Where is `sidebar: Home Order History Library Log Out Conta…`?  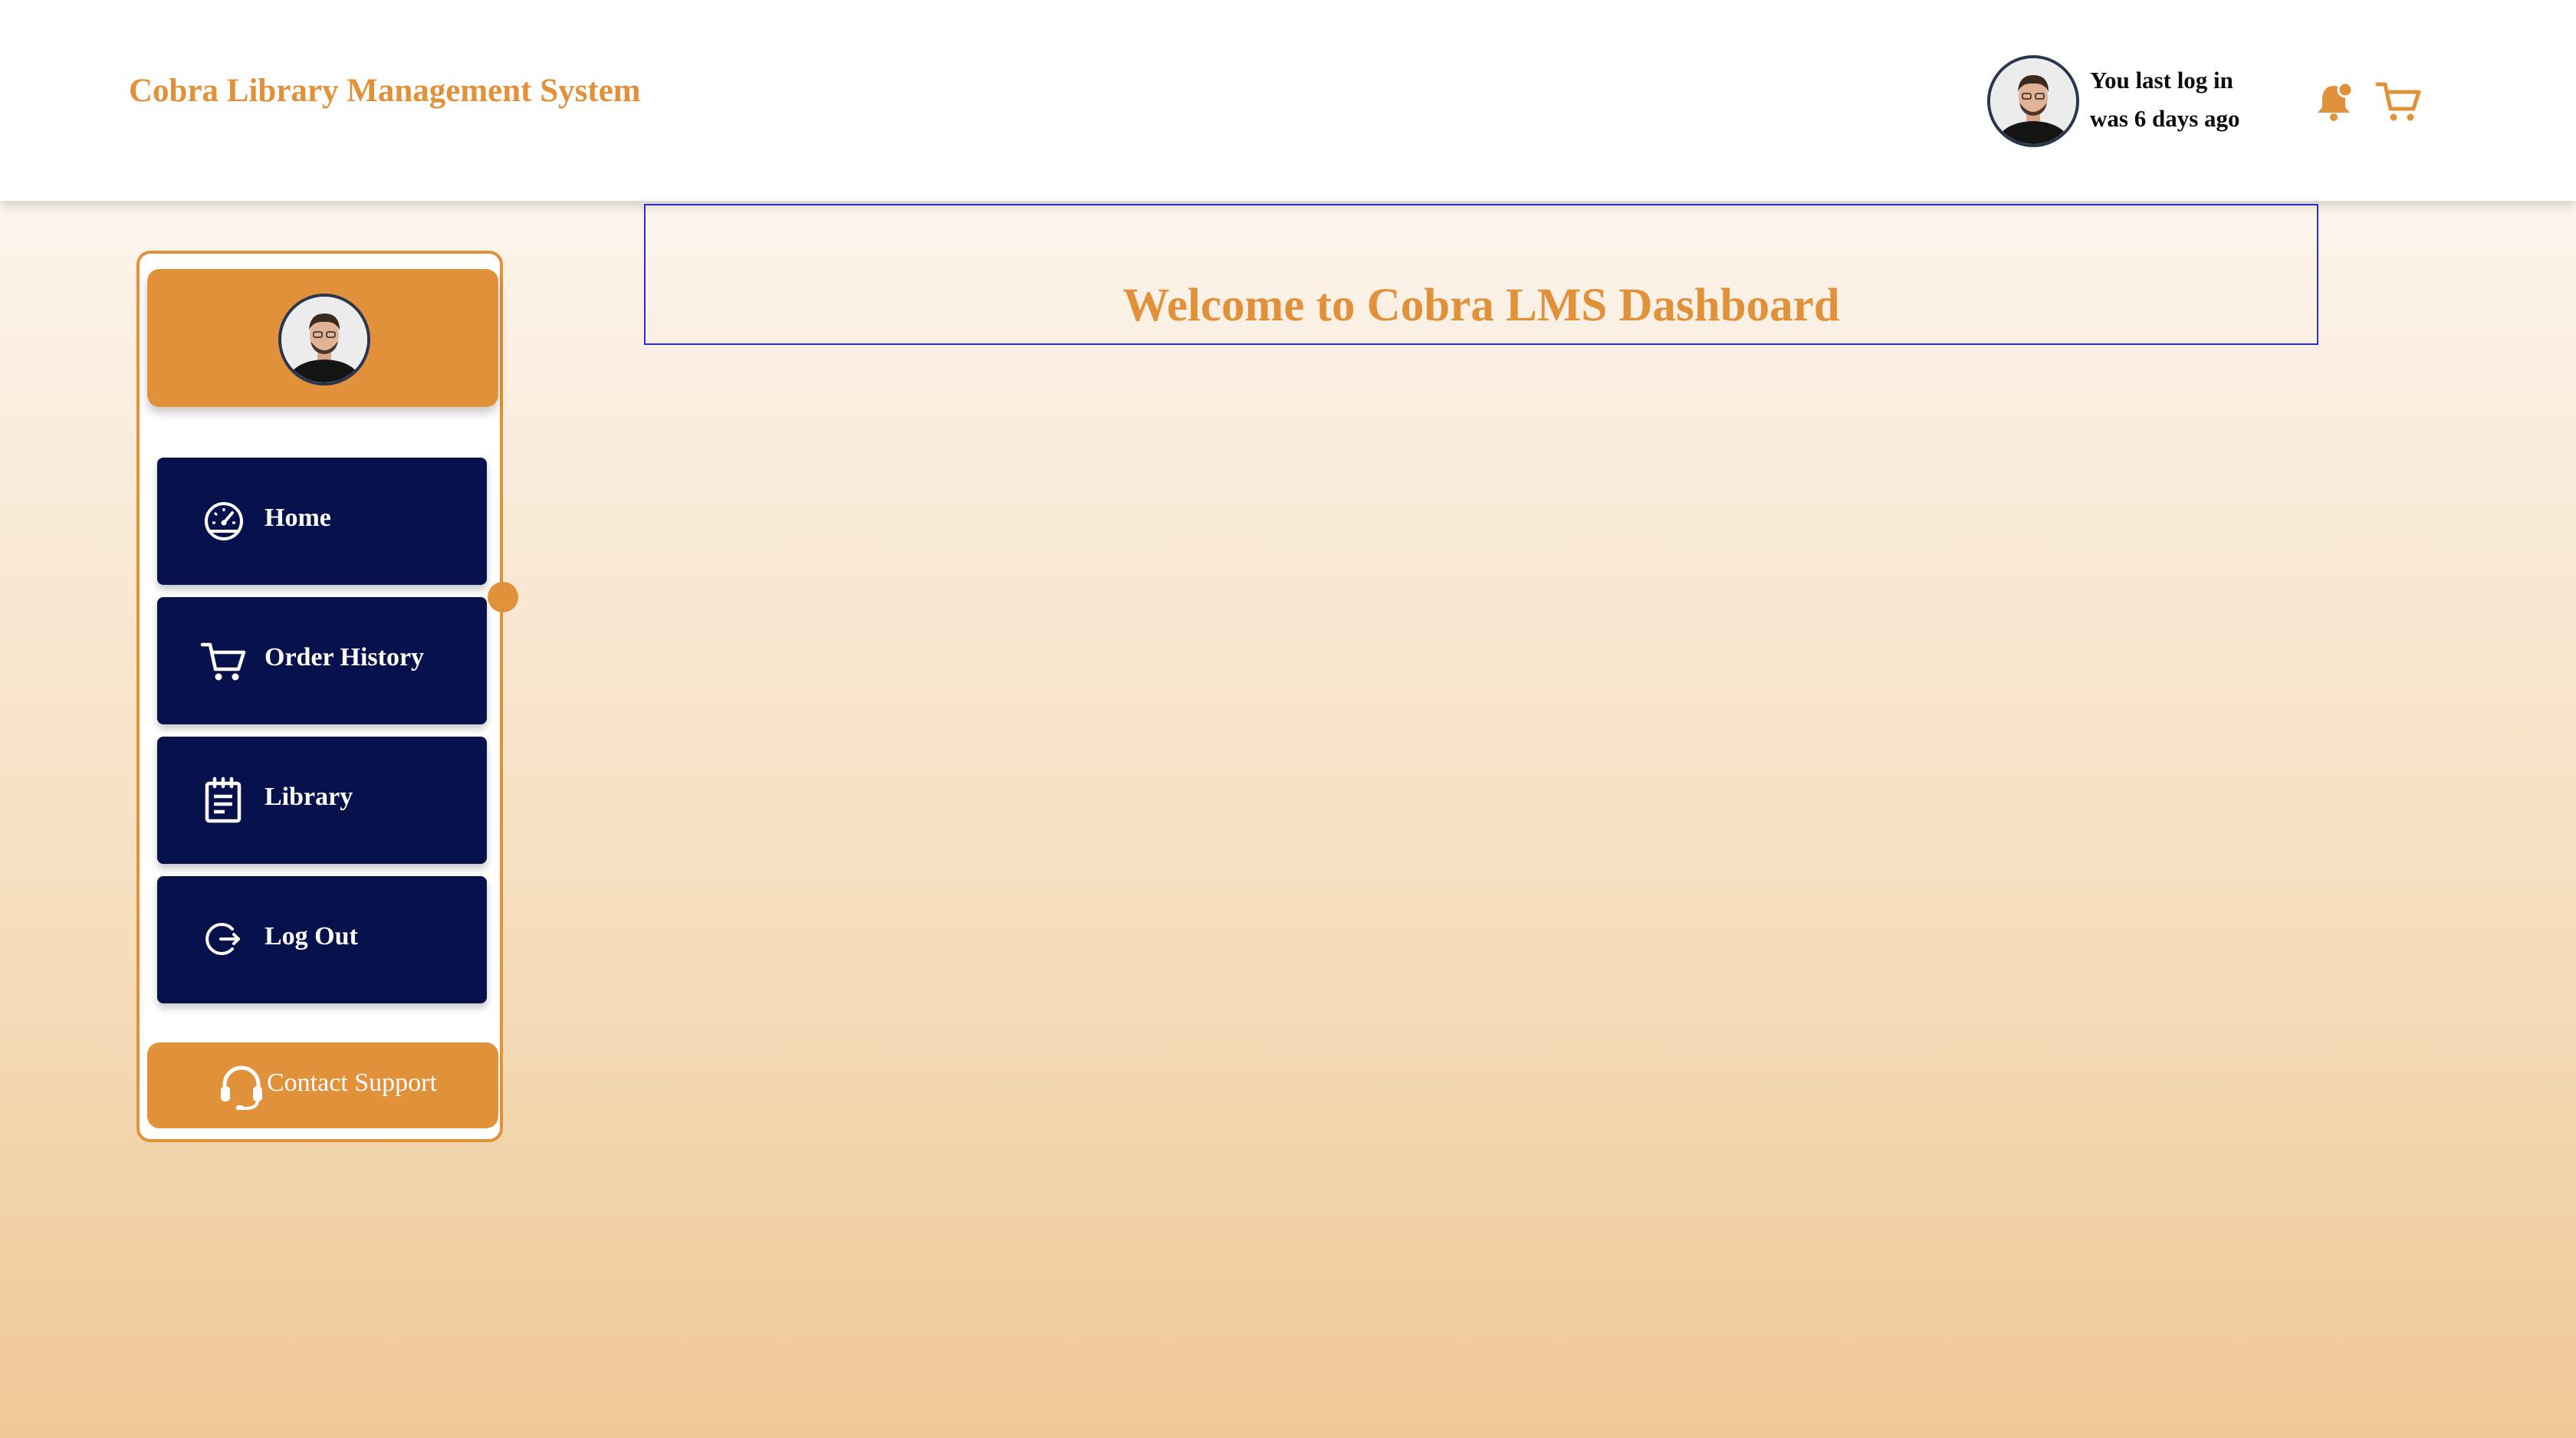
sidebar: Home Order History Library Log Out Conta… is located at coordinates (320, 696).